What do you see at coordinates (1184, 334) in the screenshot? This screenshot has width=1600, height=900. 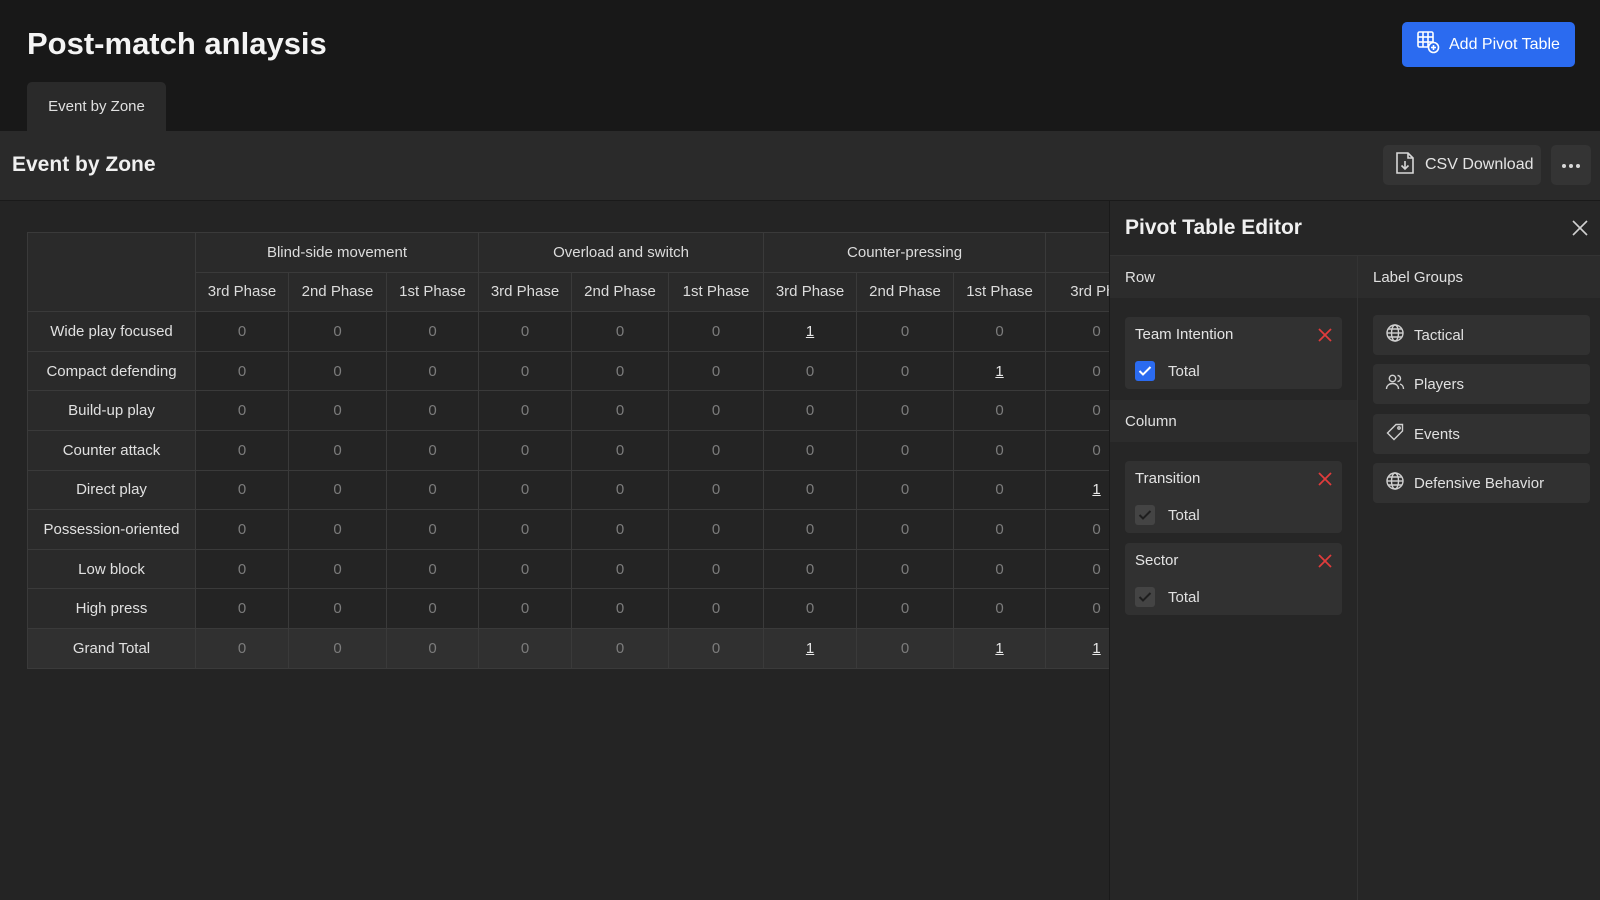 I see `field-name: Team Intention` at bounding box center [1184, 334].